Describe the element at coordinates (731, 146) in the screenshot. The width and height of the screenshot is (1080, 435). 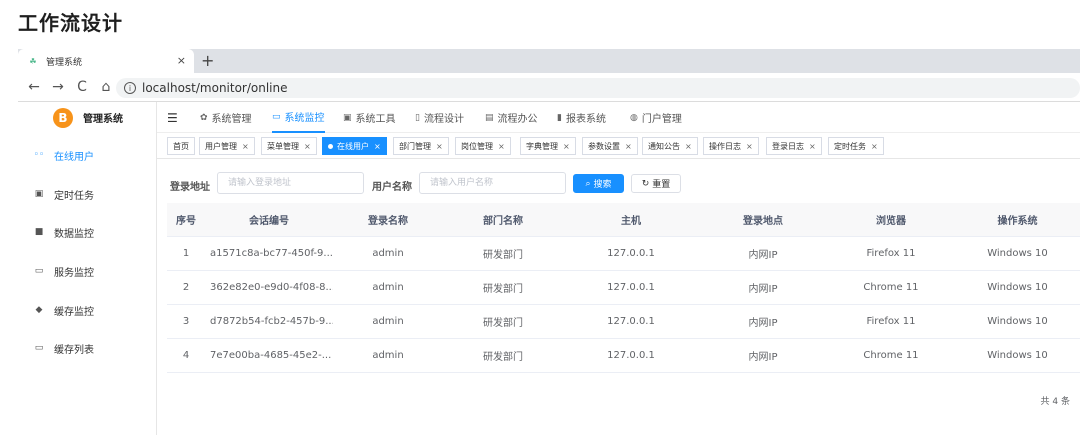
I see `tag-view-item: 操作日志 ×` at that location.